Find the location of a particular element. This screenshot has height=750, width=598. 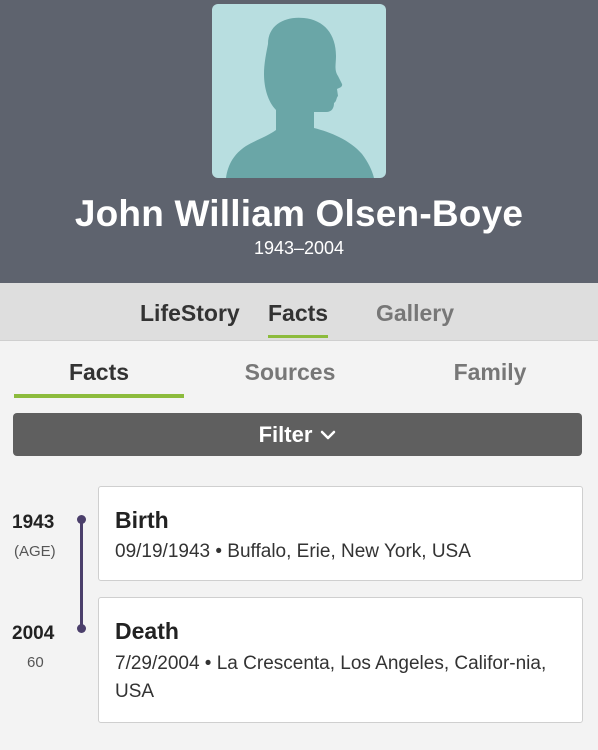

tab-gallery: Gallery is located at coordinates (415, 317).